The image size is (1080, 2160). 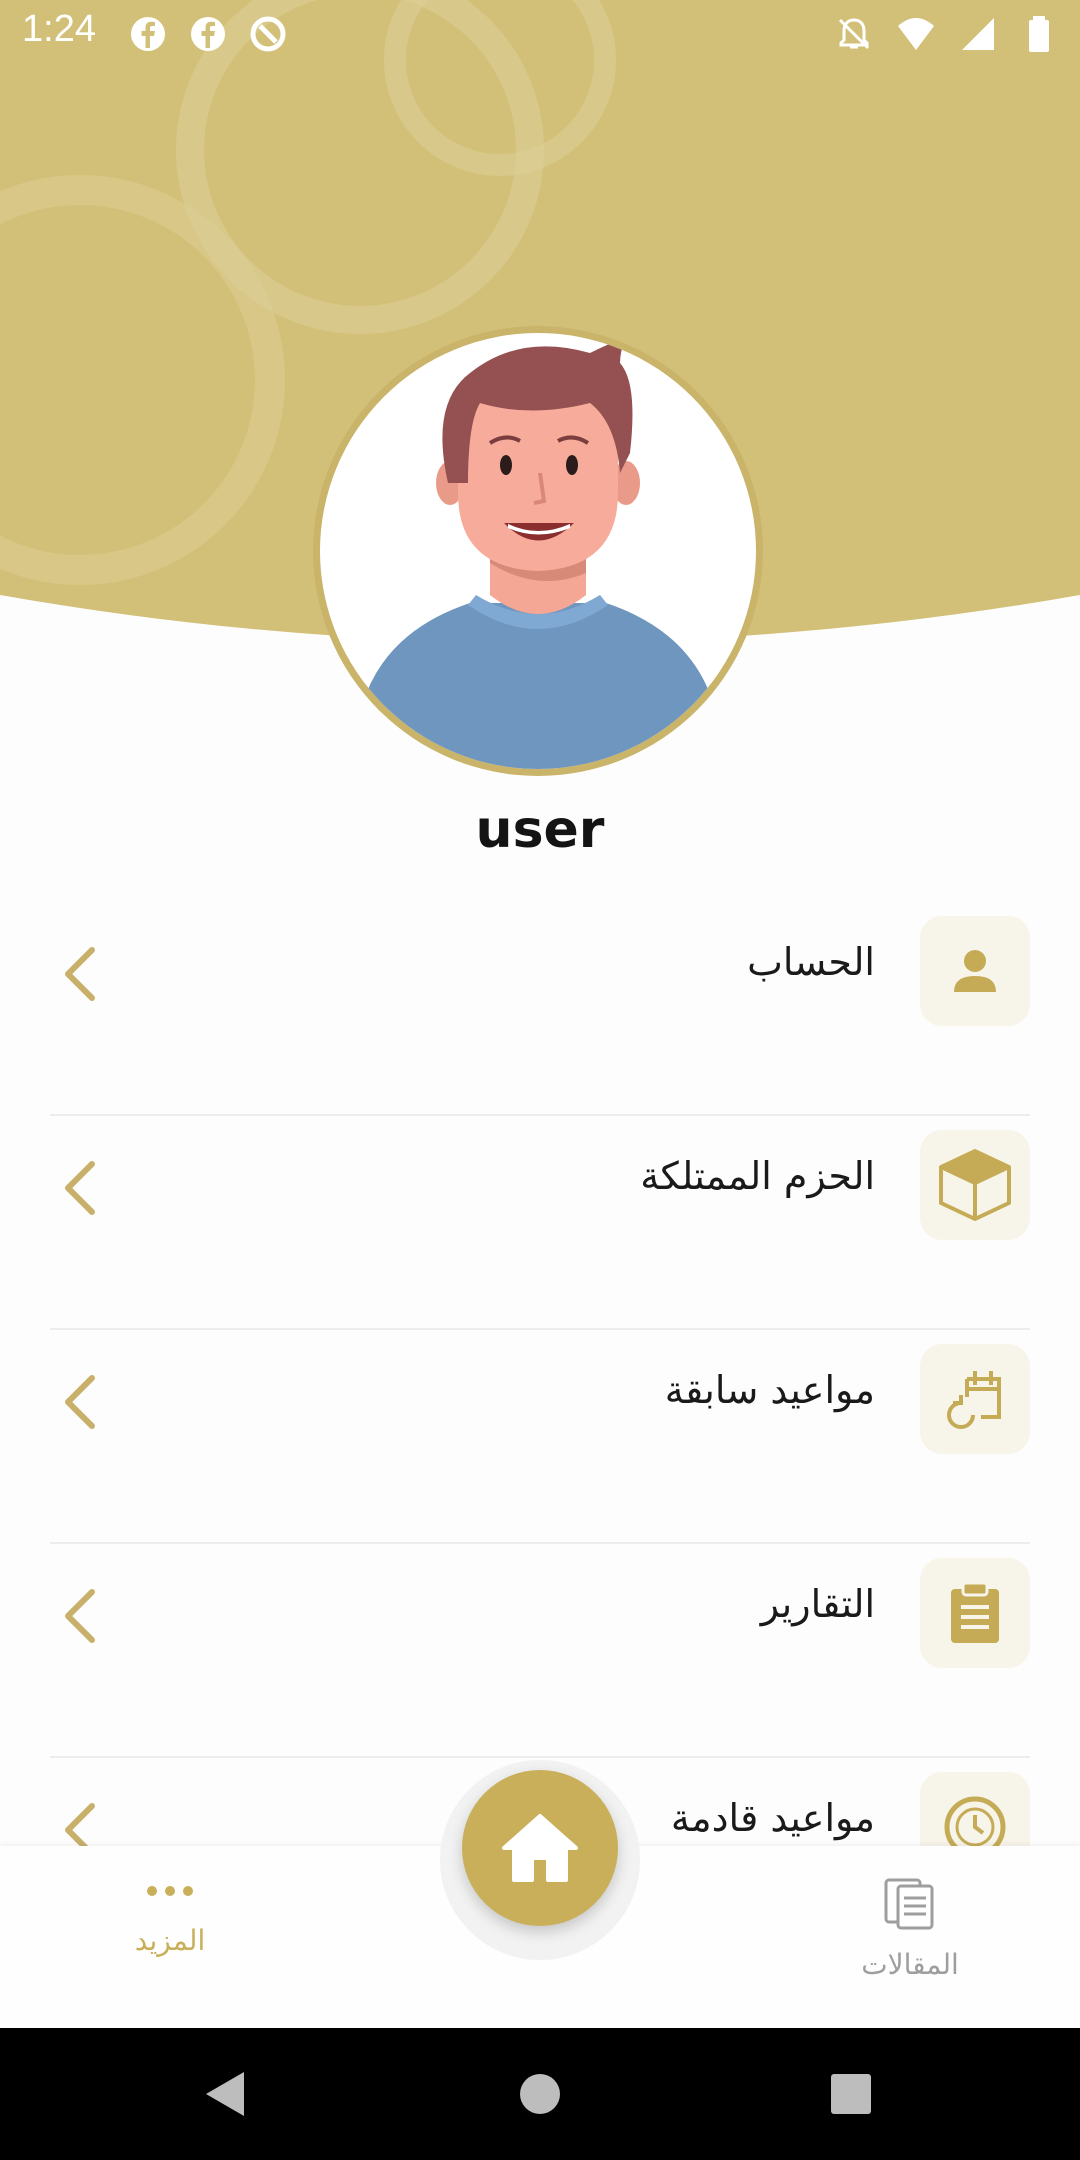 What do you see at coordinates (540, 830) in the screenshot?
I see `user-name: user` at bounding box center [540, 830].